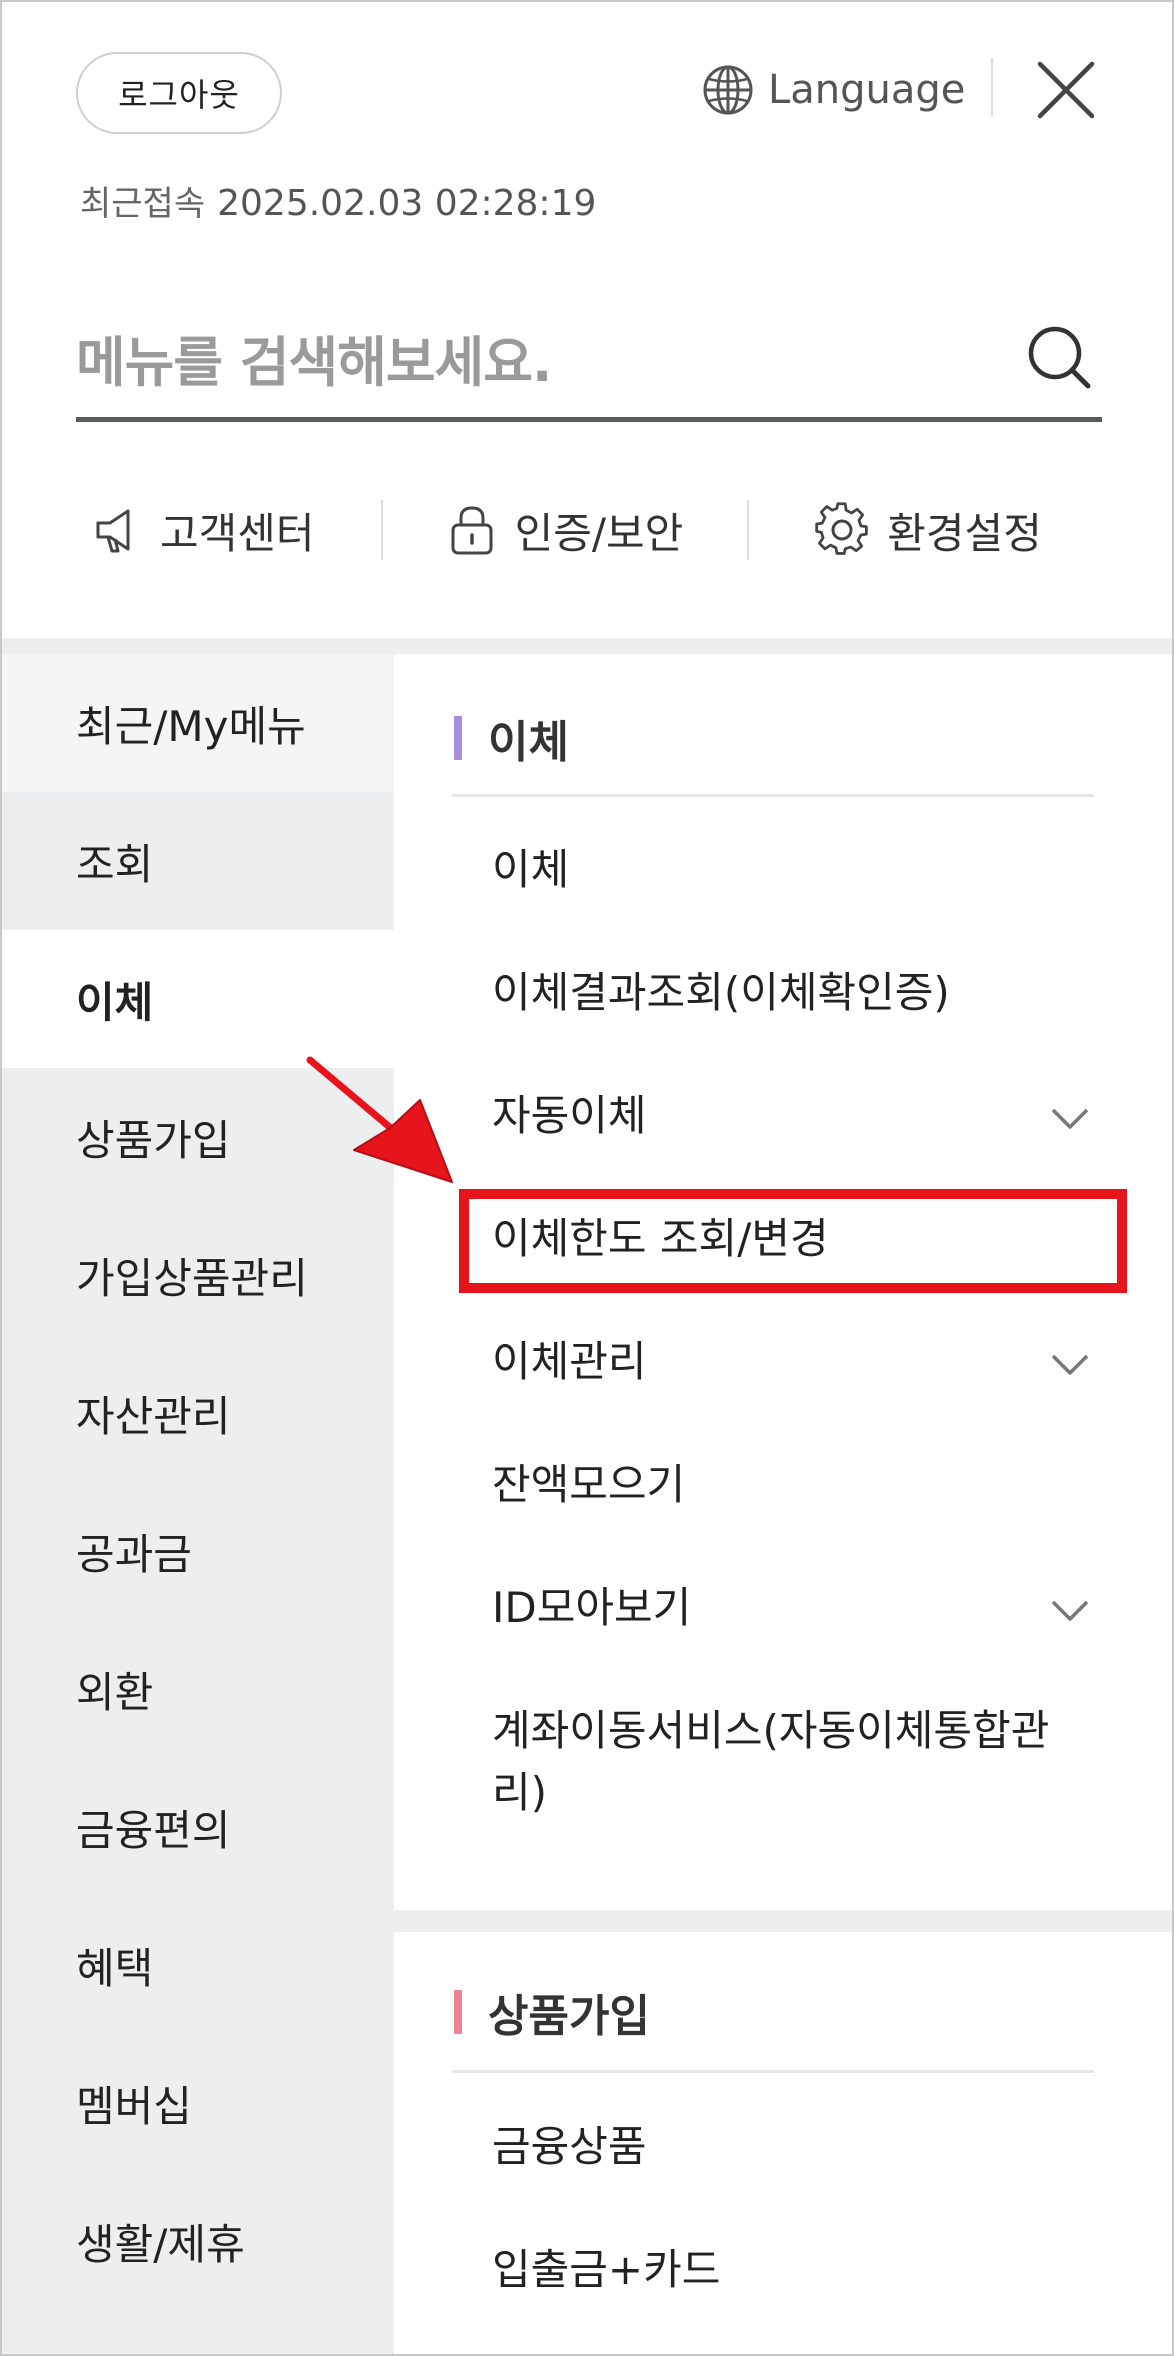 This screenshot has width=1174, height=2356. I want to click on submenu-item-transfer: 이체, so click(792, 870).